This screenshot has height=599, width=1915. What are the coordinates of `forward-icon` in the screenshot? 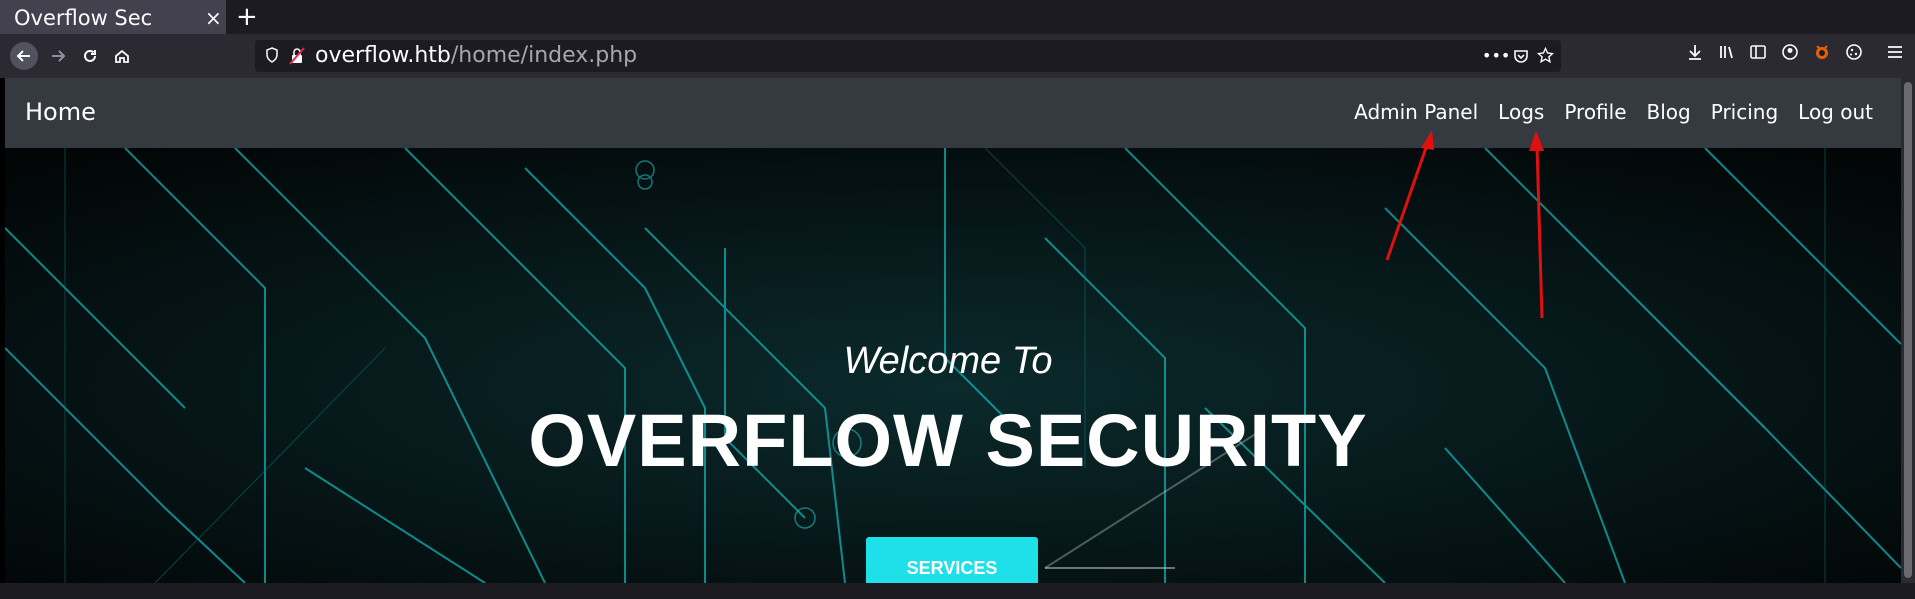 It's located at (59, 56).